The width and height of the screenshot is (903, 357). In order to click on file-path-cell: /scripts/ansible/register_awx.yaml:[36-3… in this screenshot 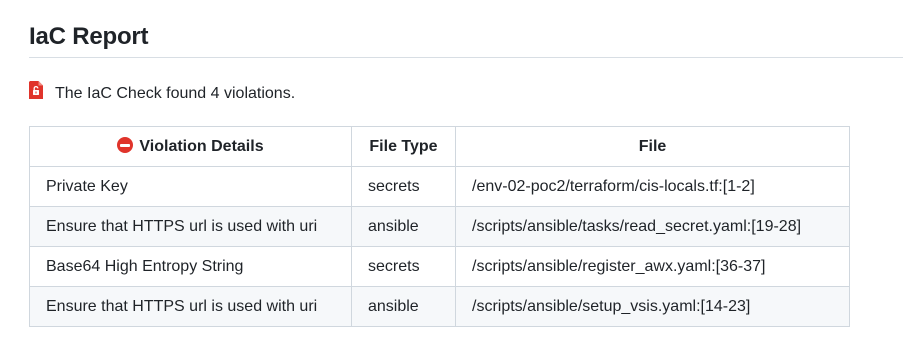, I will do `click(652, 266)`.